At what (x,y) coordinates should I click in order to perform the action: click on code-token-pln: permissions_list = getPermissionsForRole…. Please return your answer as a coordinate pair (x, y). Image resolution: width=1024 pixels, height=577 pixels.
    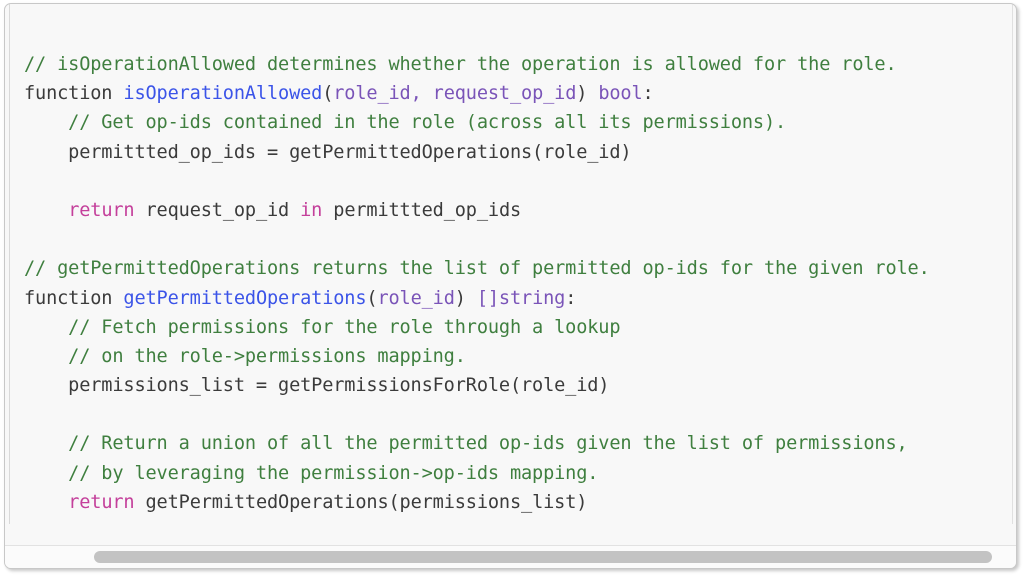
    Looking at the image, I should click on (317, 386).